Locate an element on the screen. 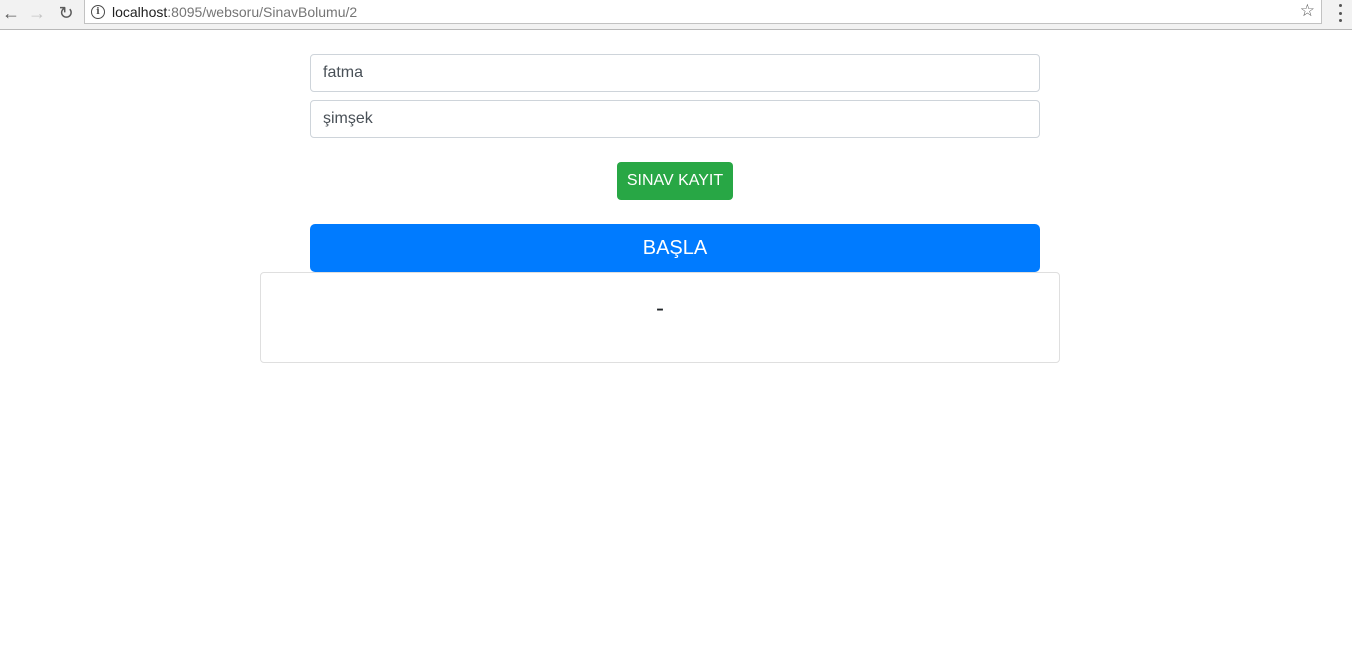 This screenshot has height=667, width=1352. back-arrow-icon: ← is located at coordinates (11, 13).